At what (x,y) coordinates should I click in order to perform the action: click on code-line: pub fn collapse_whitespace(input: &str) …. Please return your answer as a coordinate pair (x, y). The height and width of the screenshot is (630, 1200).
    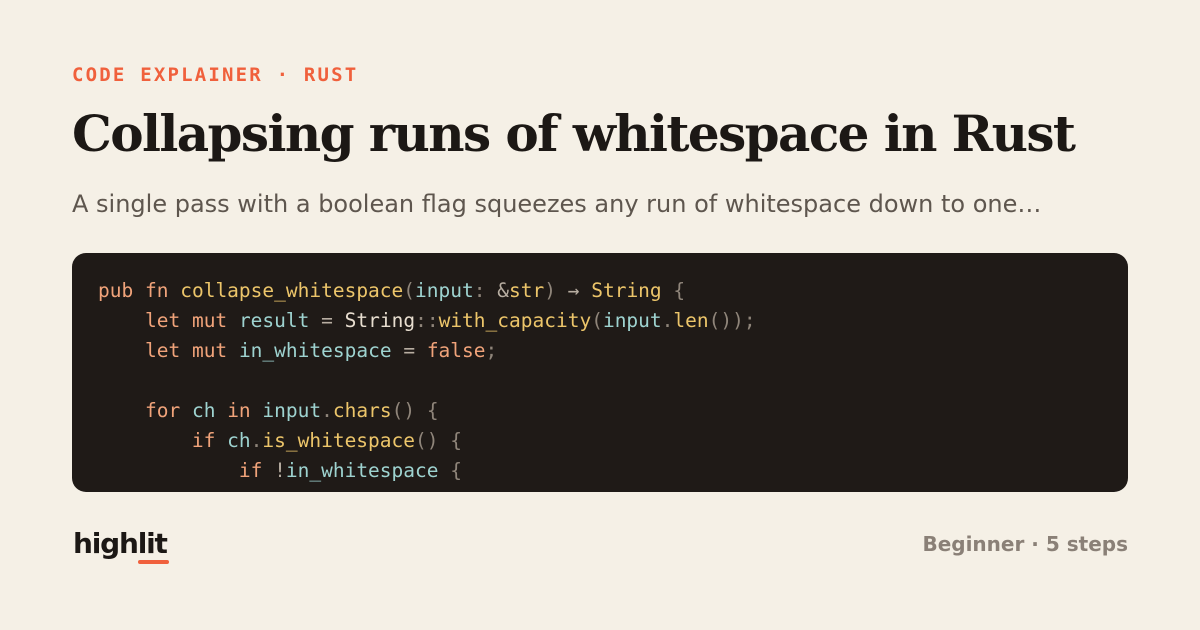
    Looking at the image, I should click on (427, 291).